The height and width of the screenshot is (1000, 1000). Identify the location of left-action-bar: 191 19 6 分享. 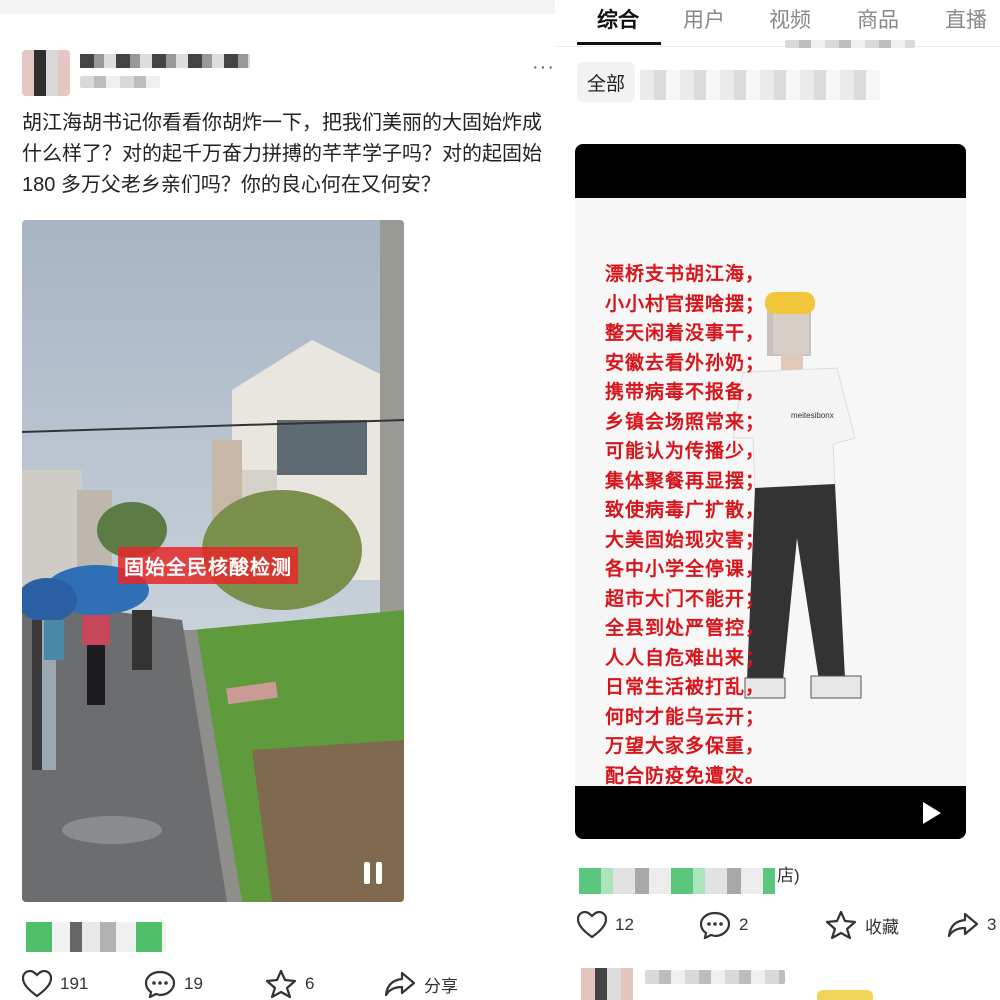
(252, 984).